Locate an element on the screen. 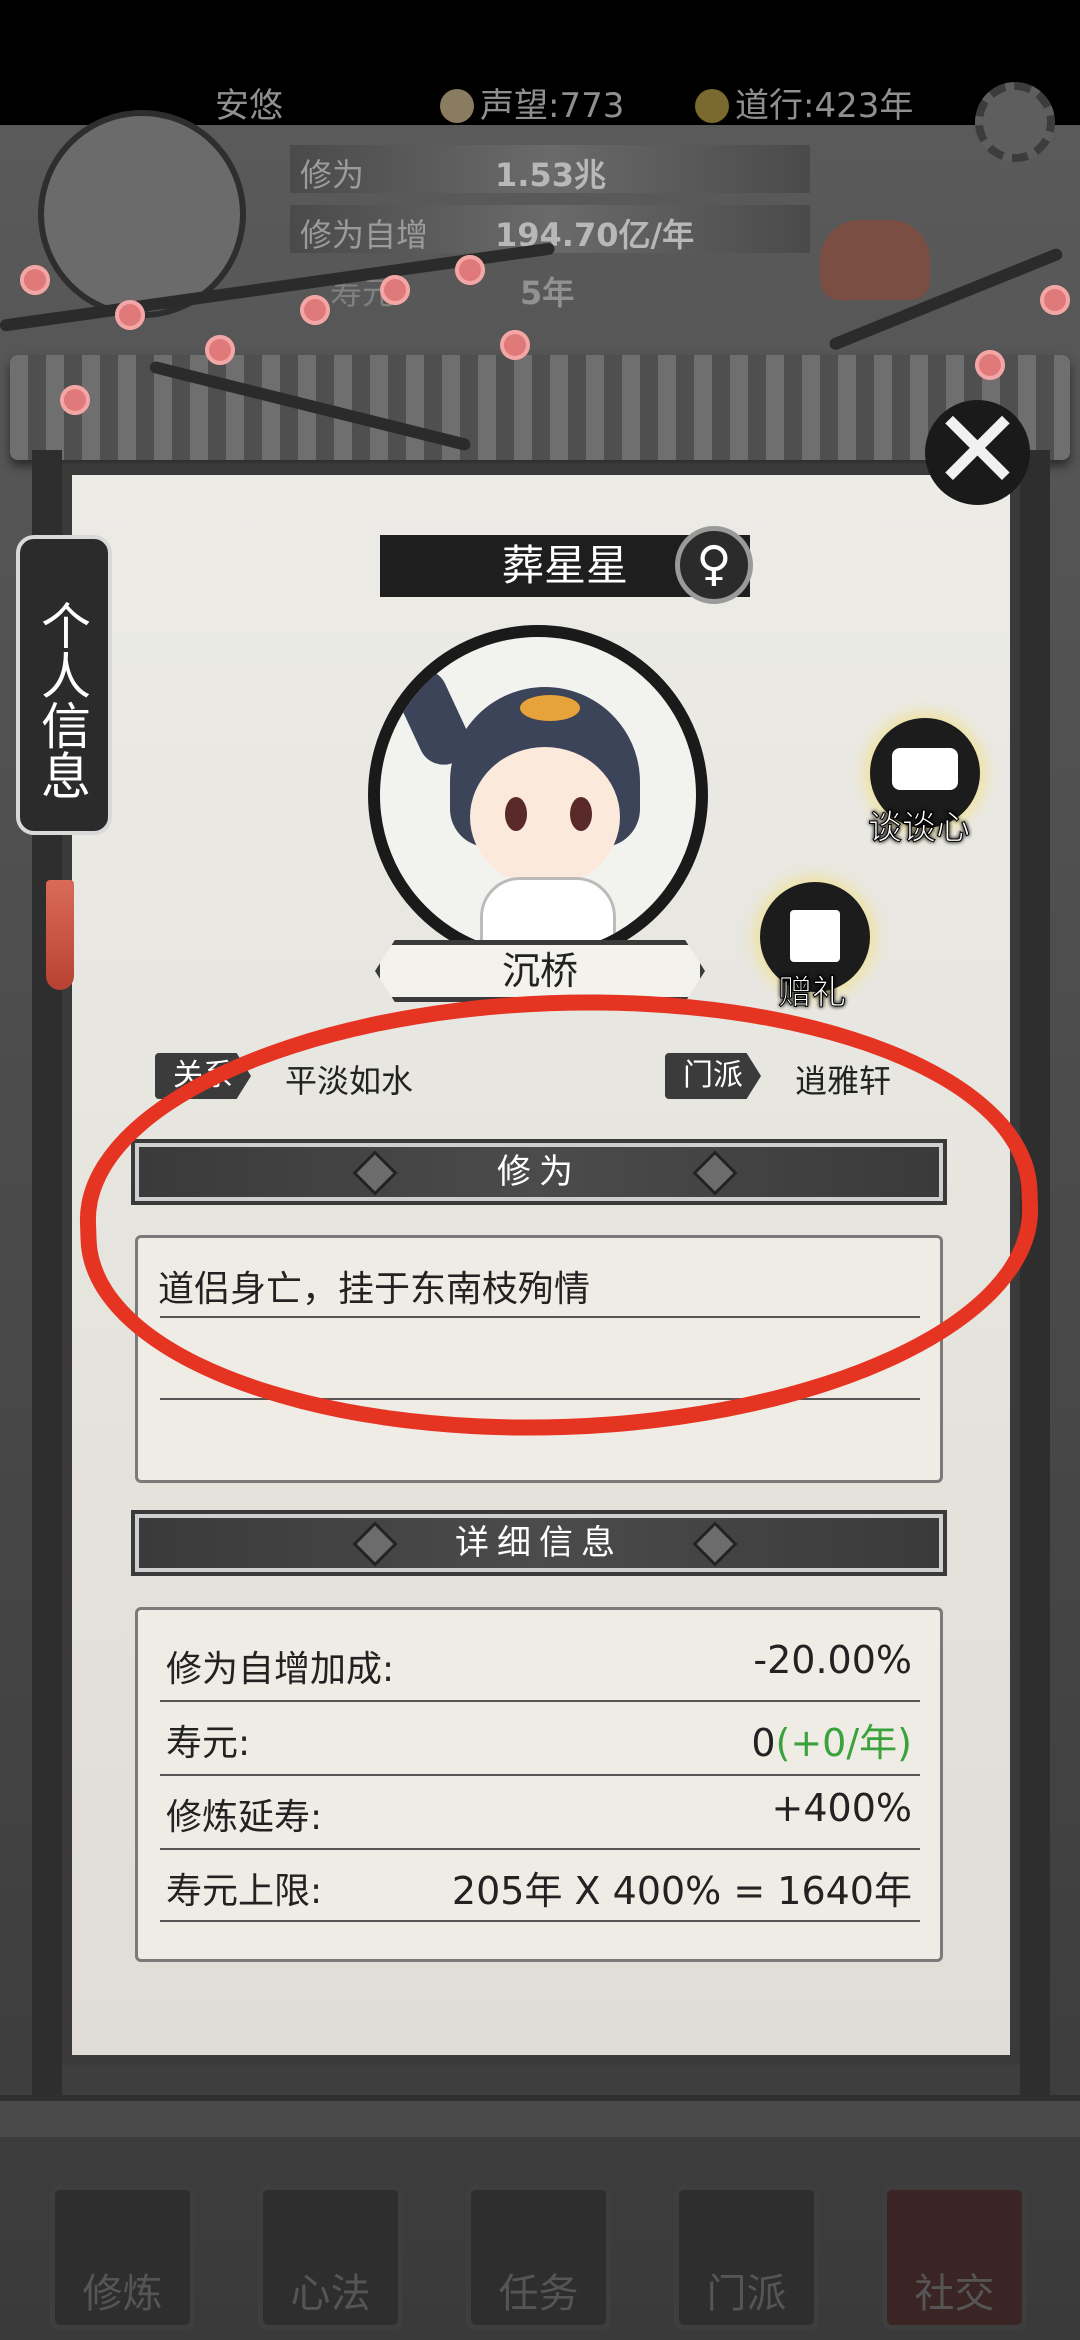 The image size is (1080, 2340). detail-label-lifespan-cap: 寿元上限: is located at coordinates (244, 1891).